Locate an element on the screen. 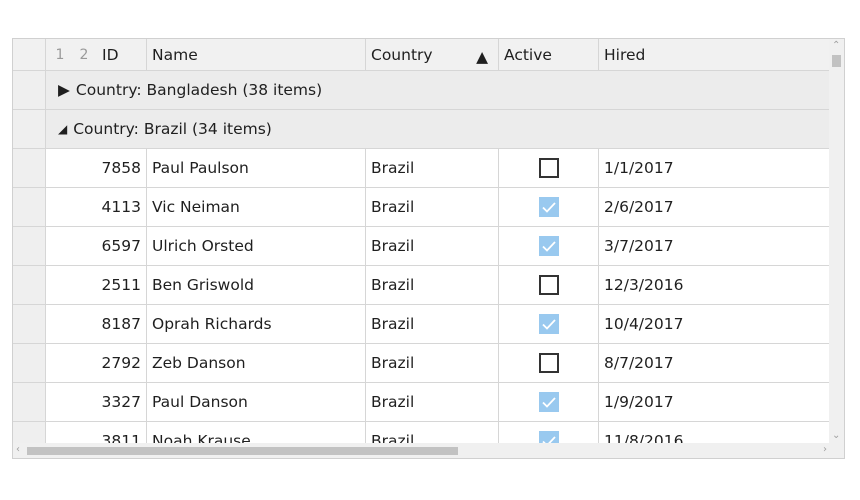 Image resolution: width=860 pixels, height=500 pixels. table-row: 4113 Vic Neiman Brazil 2/6/2017 is located at coordinates (421, 207).